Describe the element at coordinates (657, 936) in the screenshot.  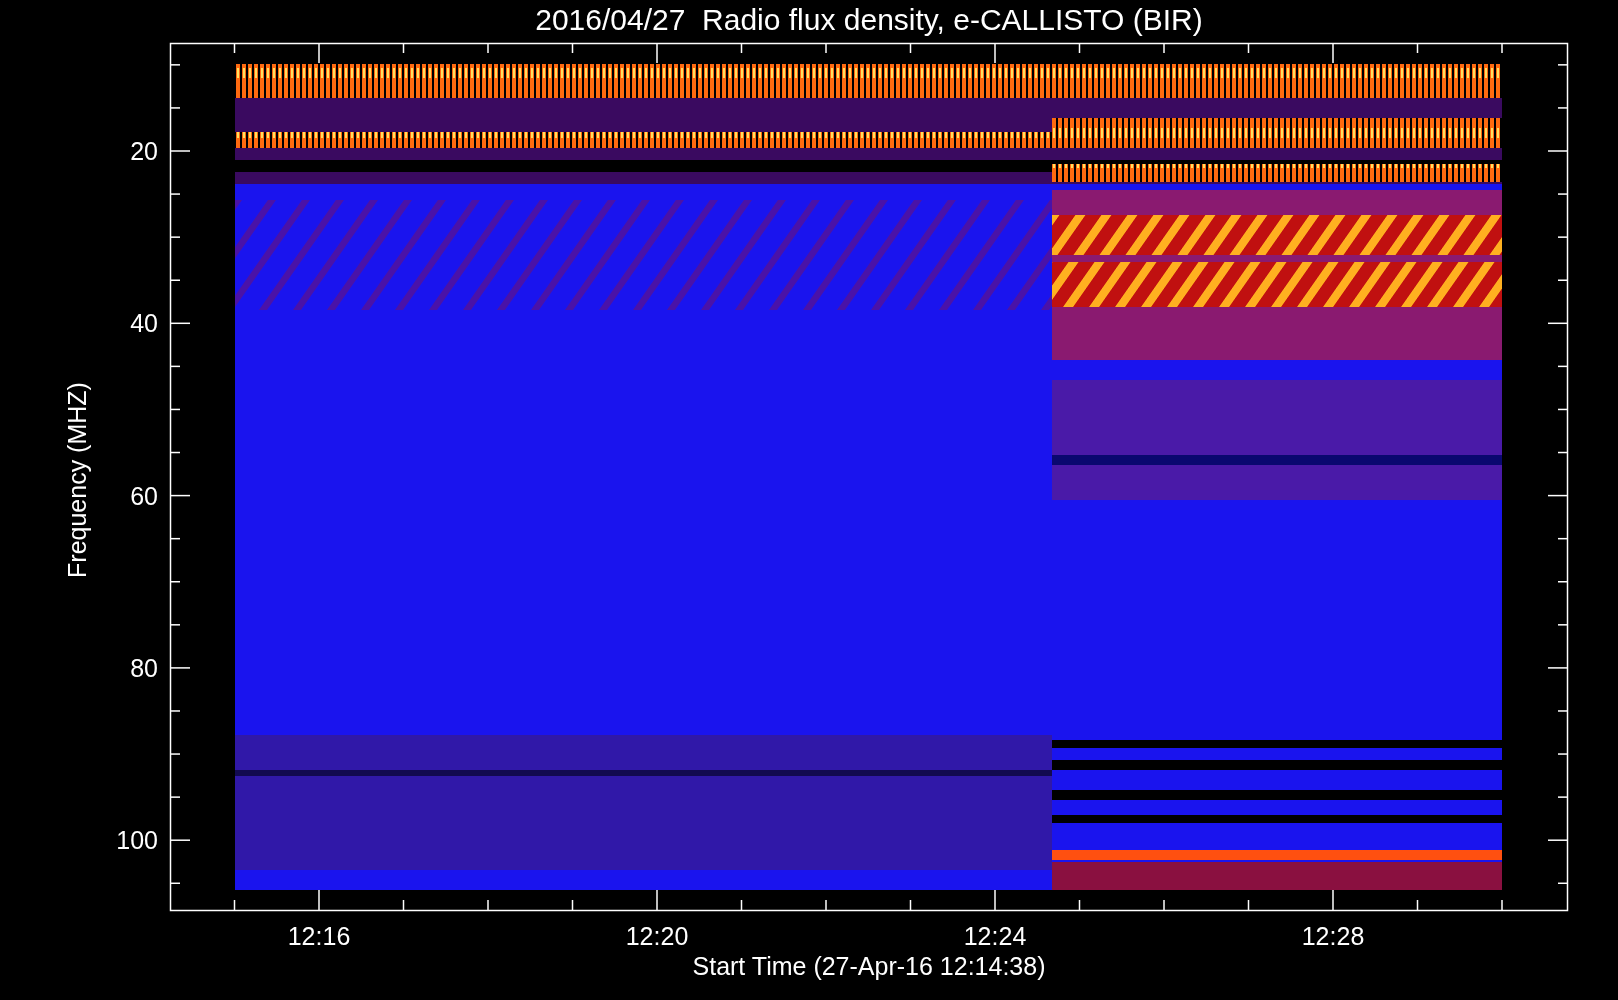
I see `x-tick-label: 12:20` at that location.